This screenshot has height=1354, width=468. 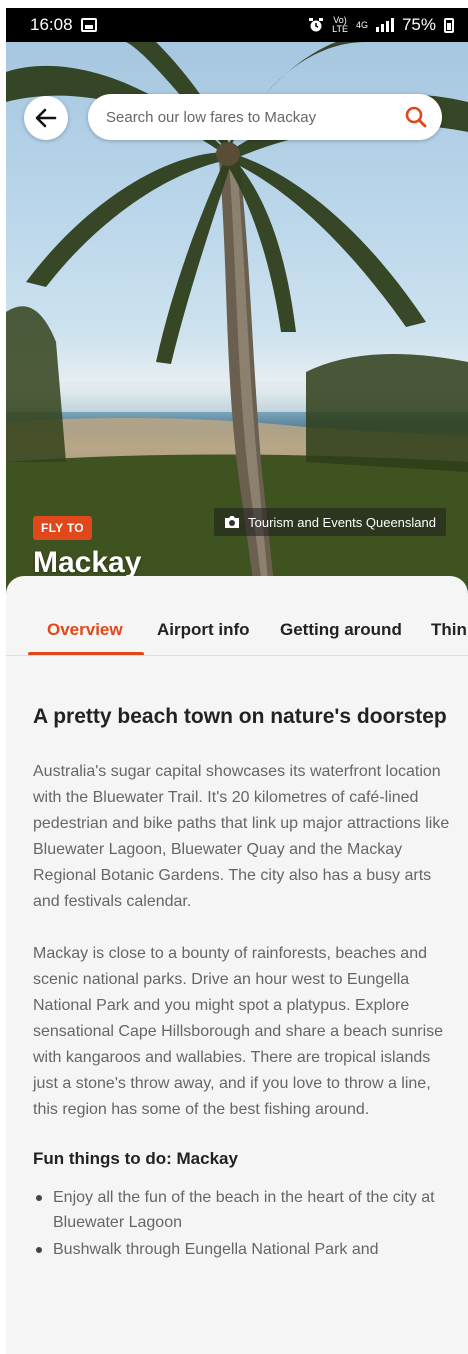 I want to click on article-heading: A pretty beach town on nature's doorstep, so click(x=240, y=716).